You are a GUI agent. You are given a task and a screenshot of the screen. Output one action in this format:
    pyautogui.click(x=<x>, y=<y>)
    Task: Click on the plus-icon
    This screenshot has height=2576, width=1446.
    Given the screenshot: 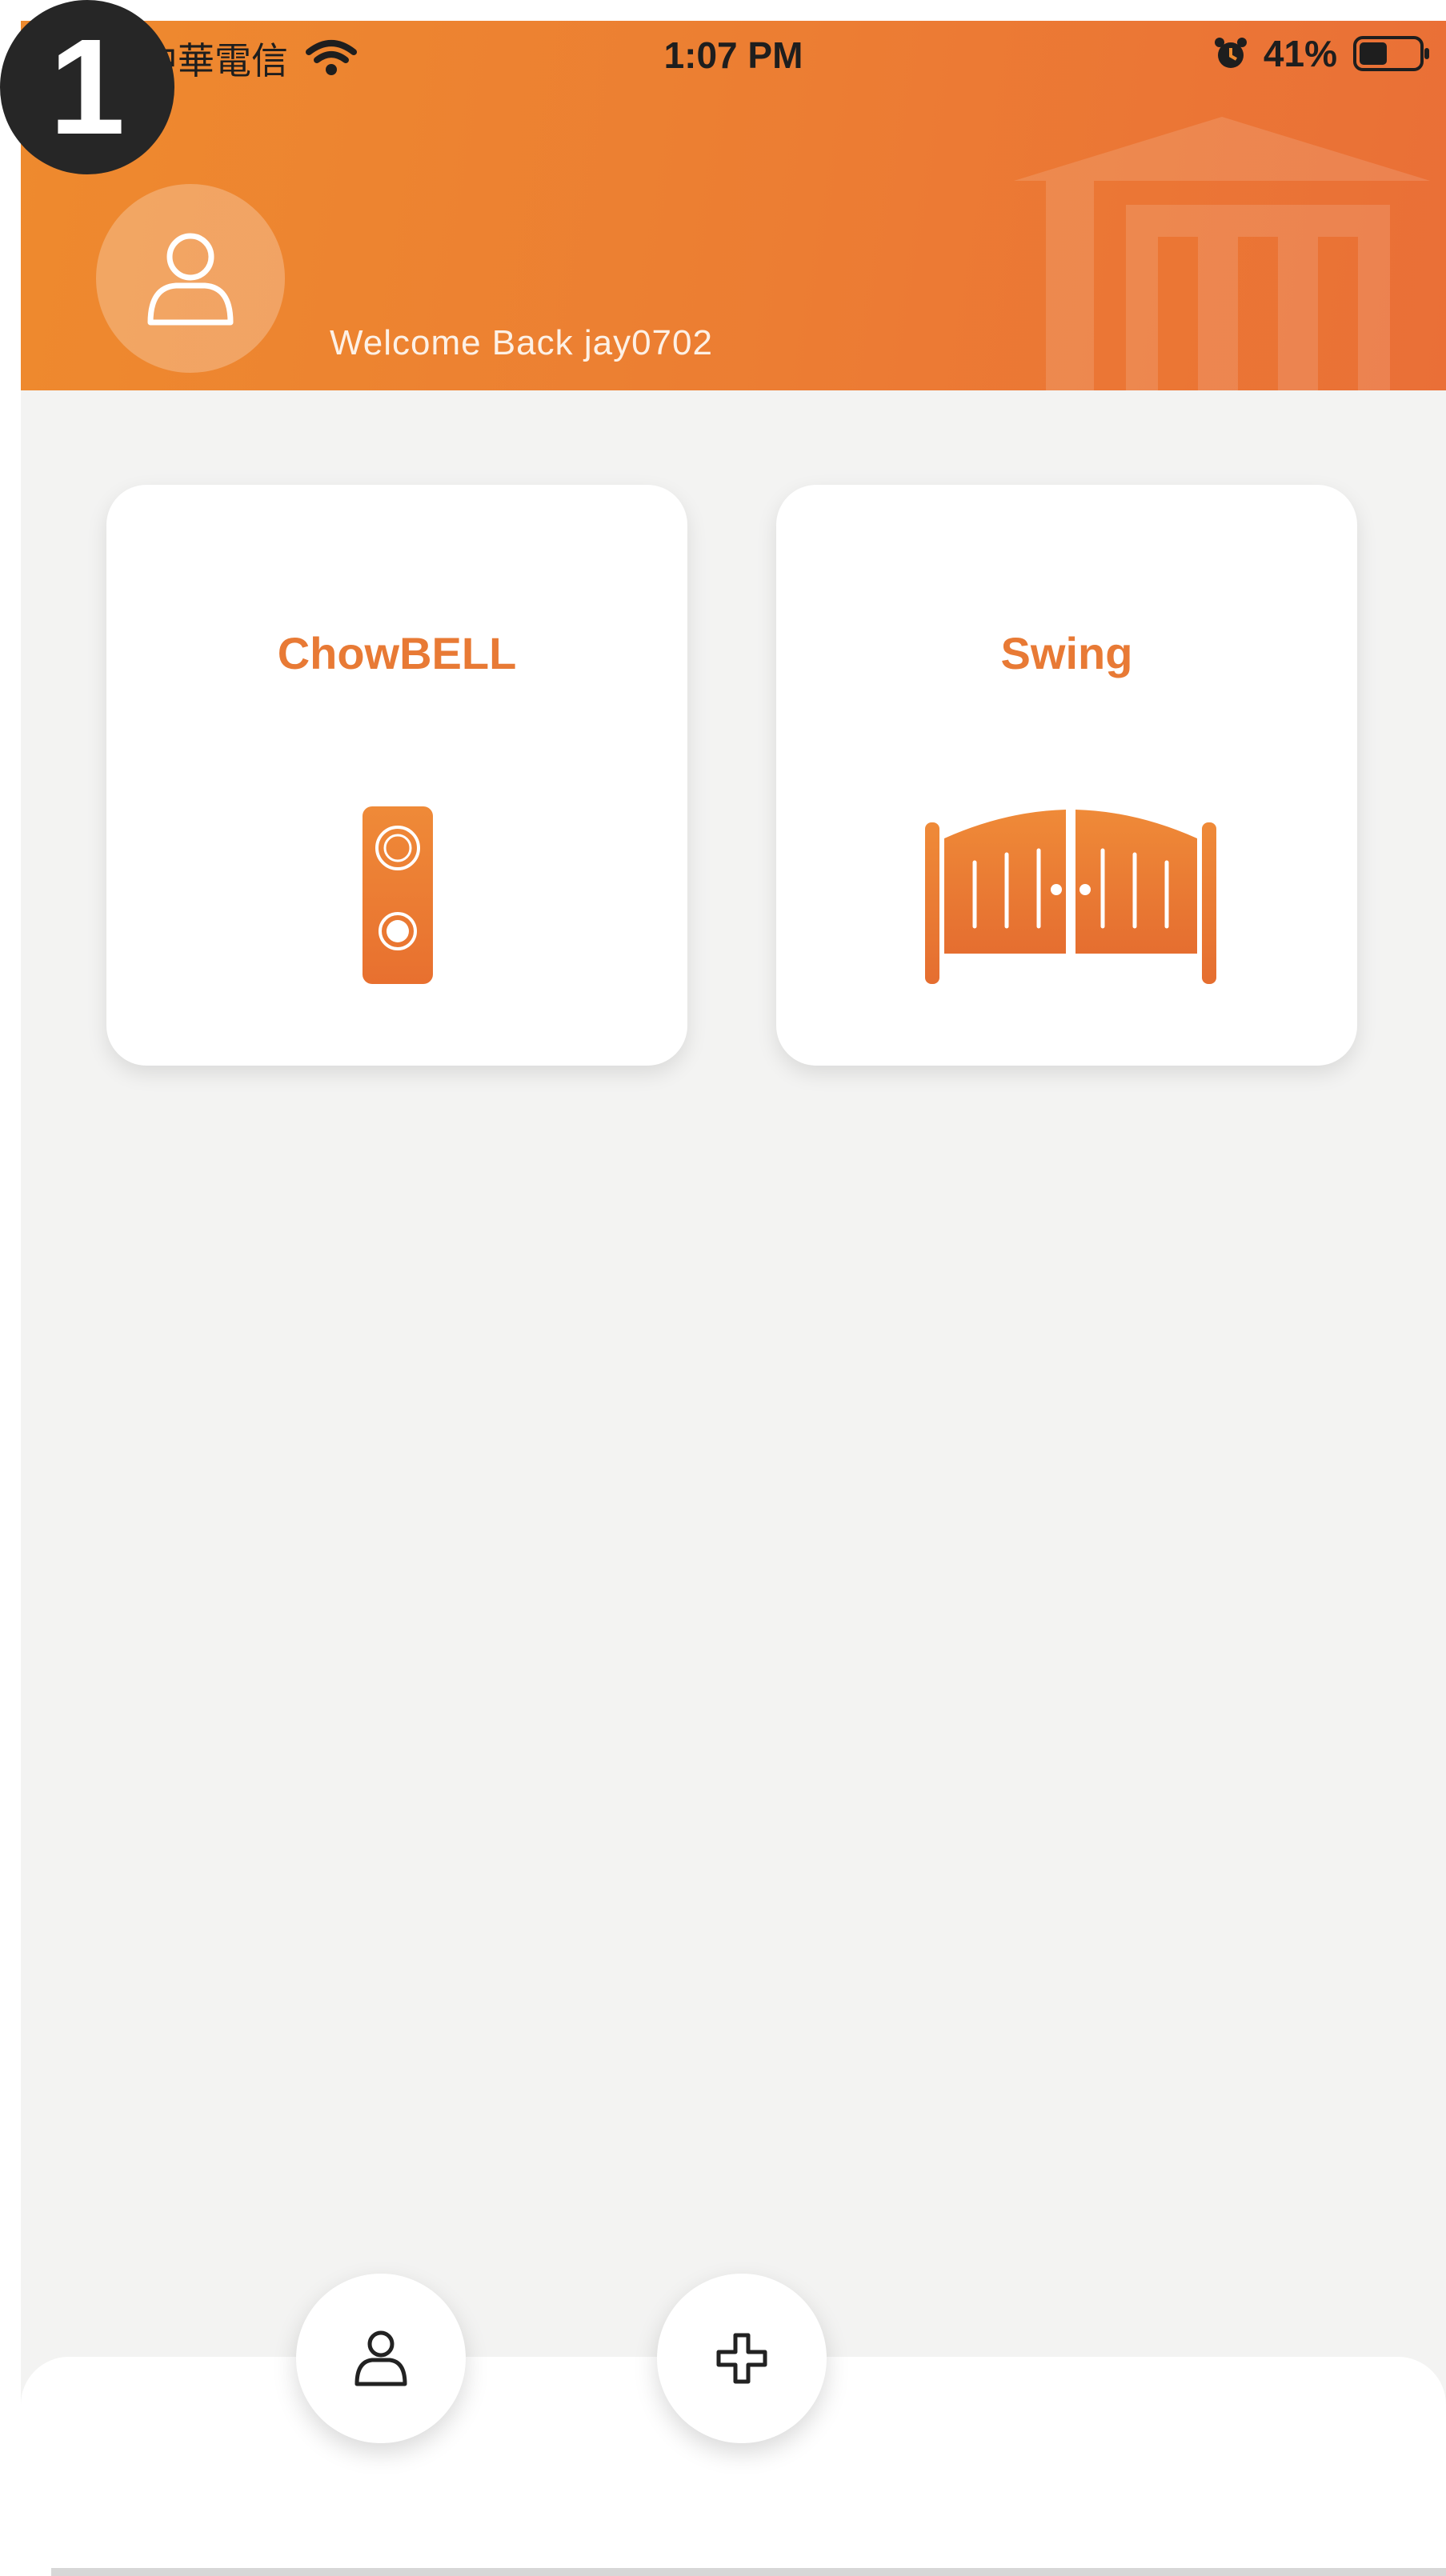 What is the action you would take?
    pyautogui.click(x=741, y=2358)
    